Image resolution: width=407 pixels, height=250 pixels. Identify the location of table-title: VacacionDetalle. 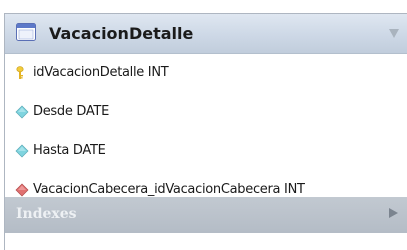
(121, 33).